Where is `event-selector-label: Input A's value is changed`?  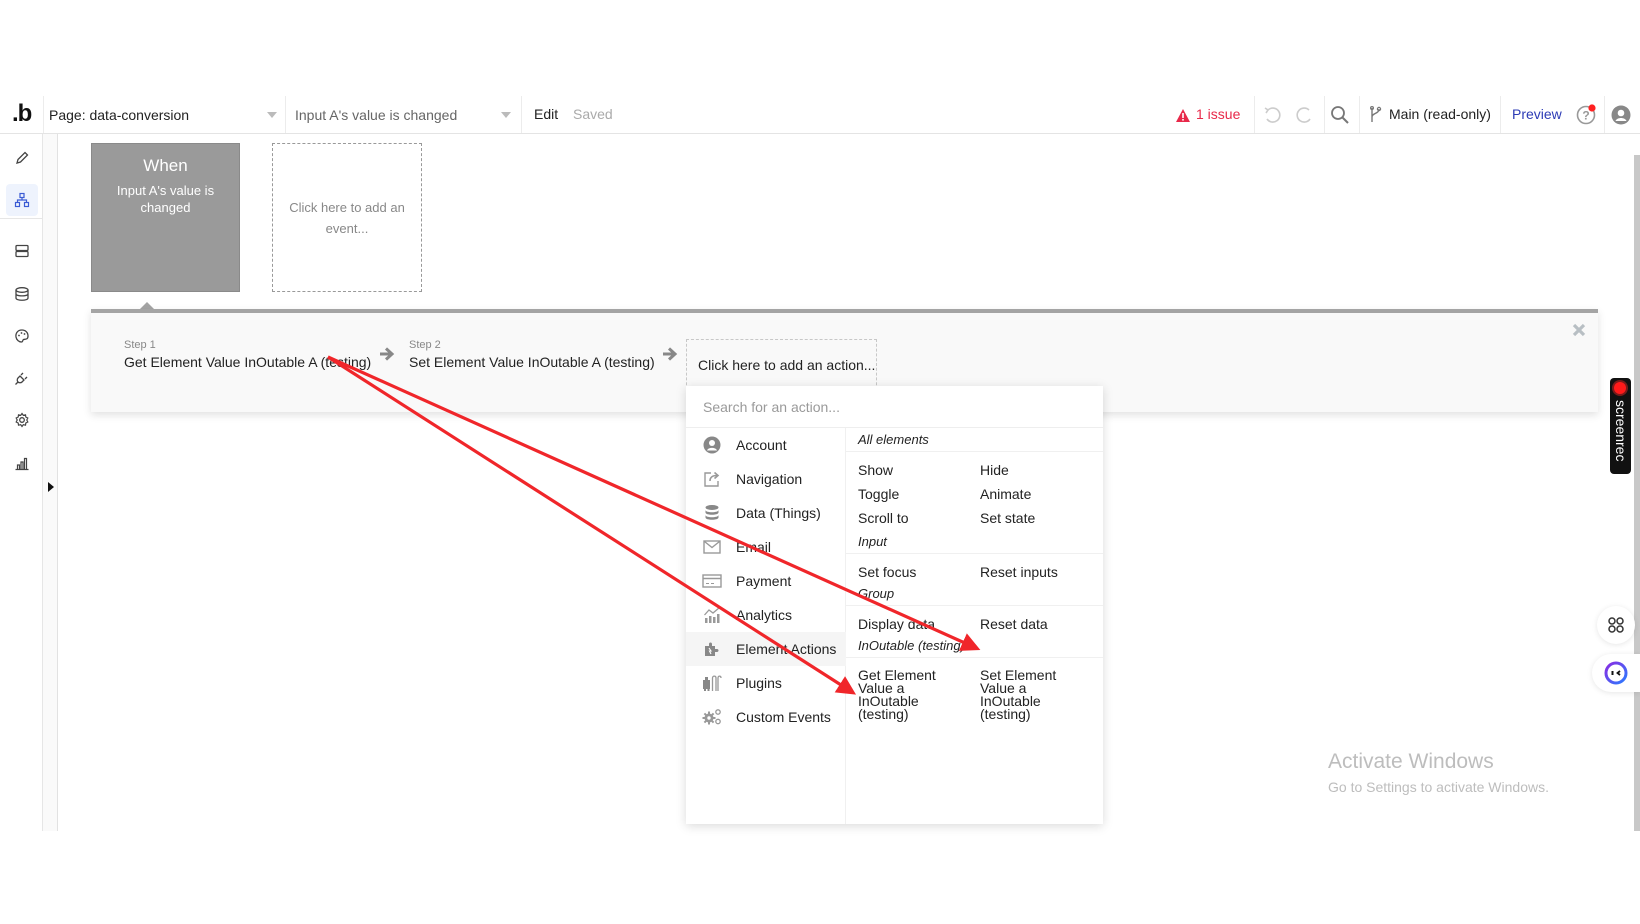
event-selector-label: Input A's value is changed is located at coordinates (376, 114).